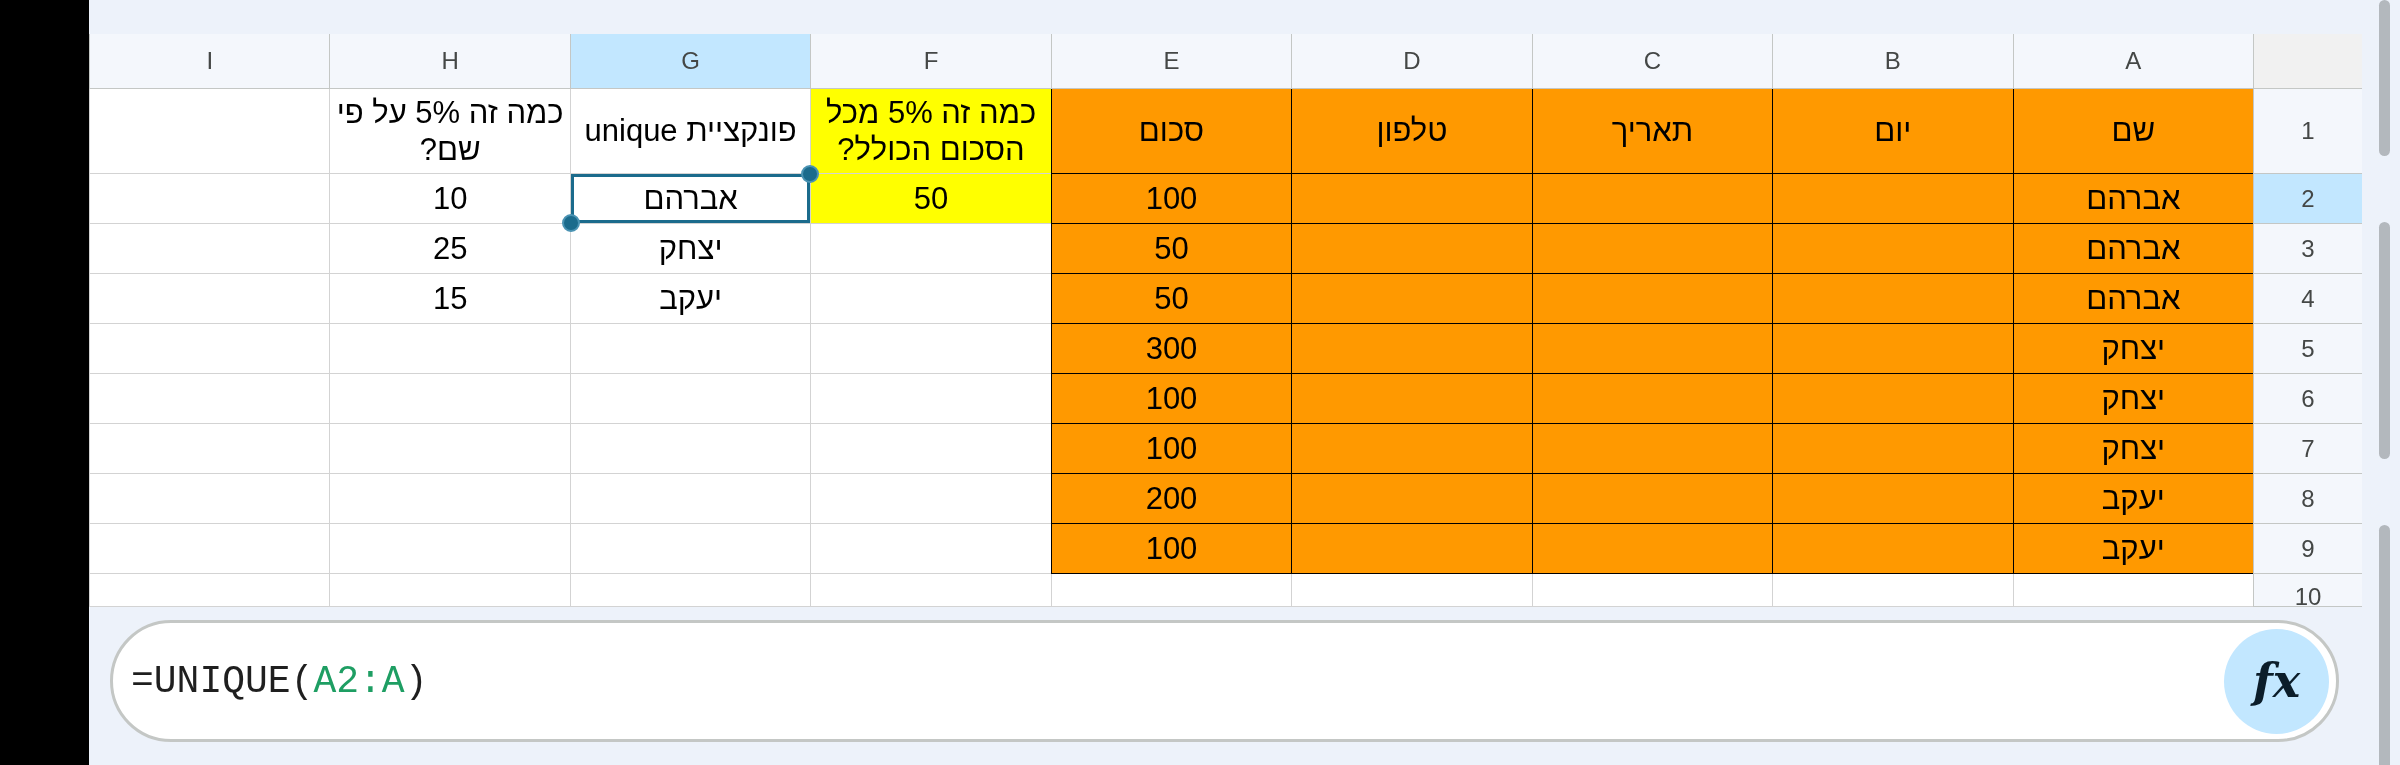  Describe the element at coordinates (930, 61) in the screenshot. I see `column-header: F` at that location.